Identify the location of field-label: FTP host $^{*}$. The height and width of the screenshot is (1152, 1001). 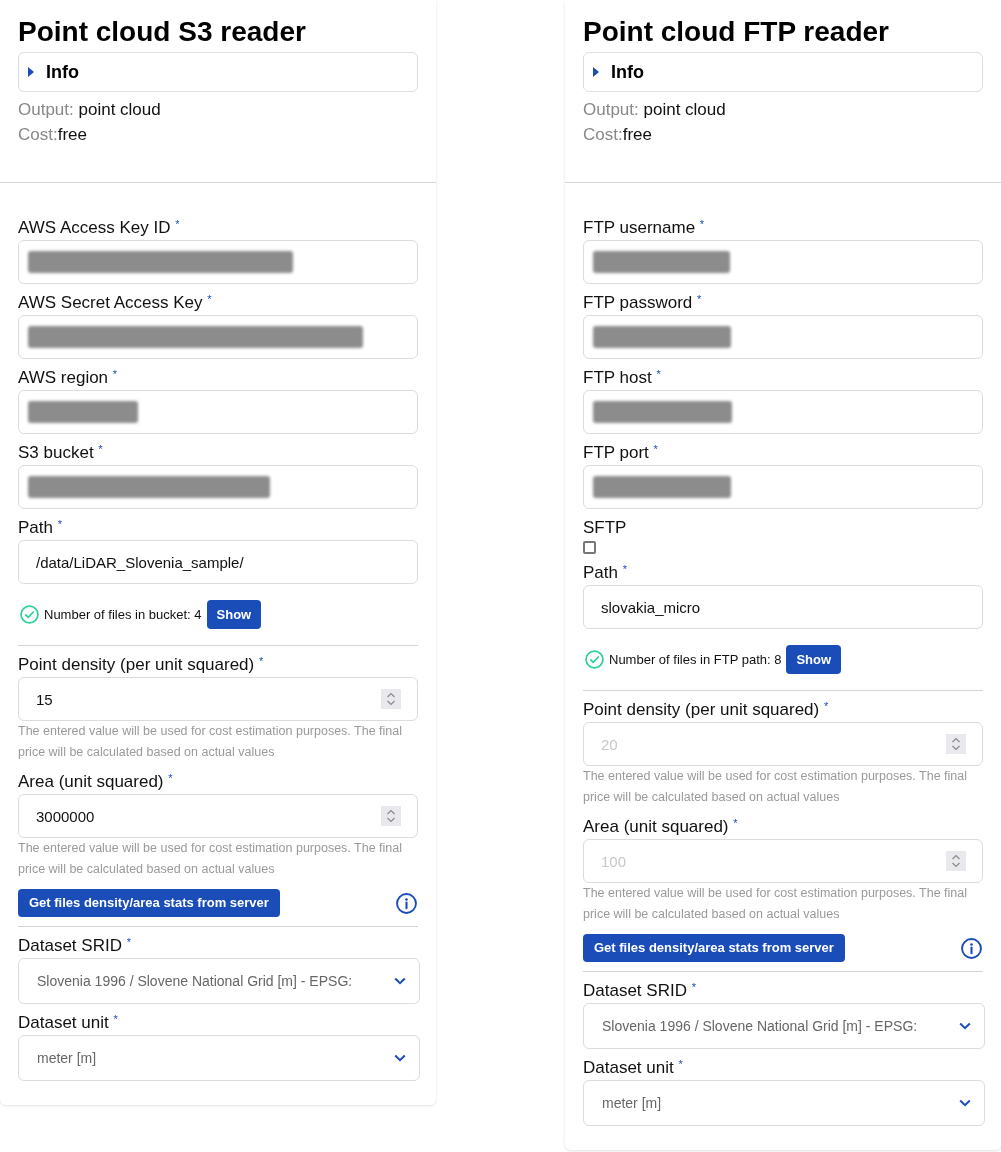
(622, 377).